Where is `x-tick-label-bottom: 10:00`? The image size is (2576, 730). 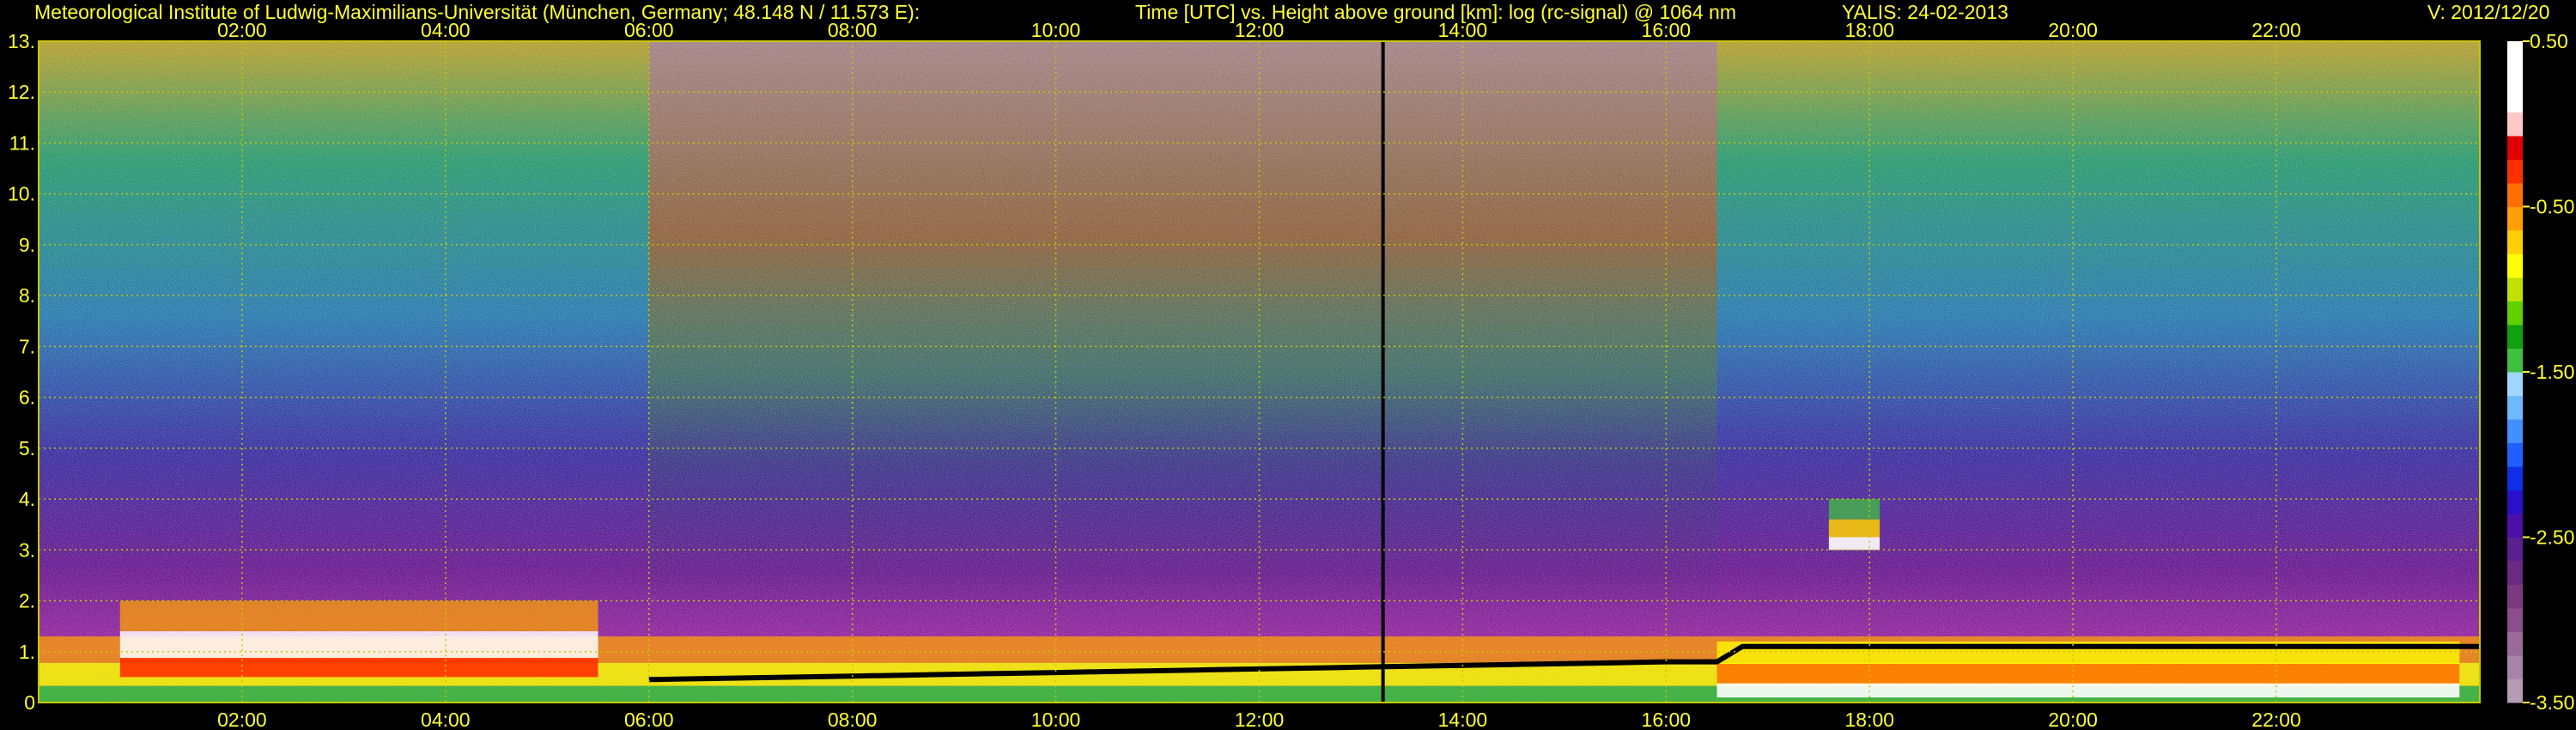
x-tick-label-bottom: 10:00 is located at coordinates (1056, 719).